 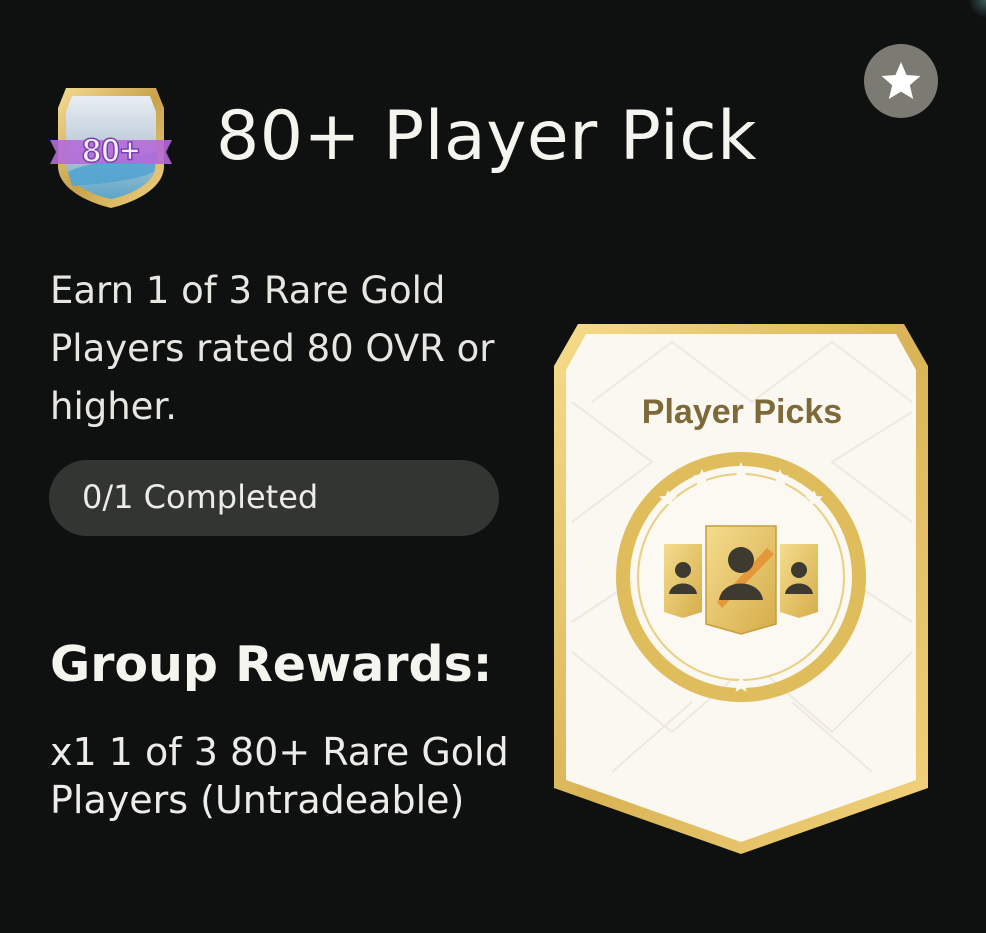 I want to click on favorite-button, so click(x=901, y=81).